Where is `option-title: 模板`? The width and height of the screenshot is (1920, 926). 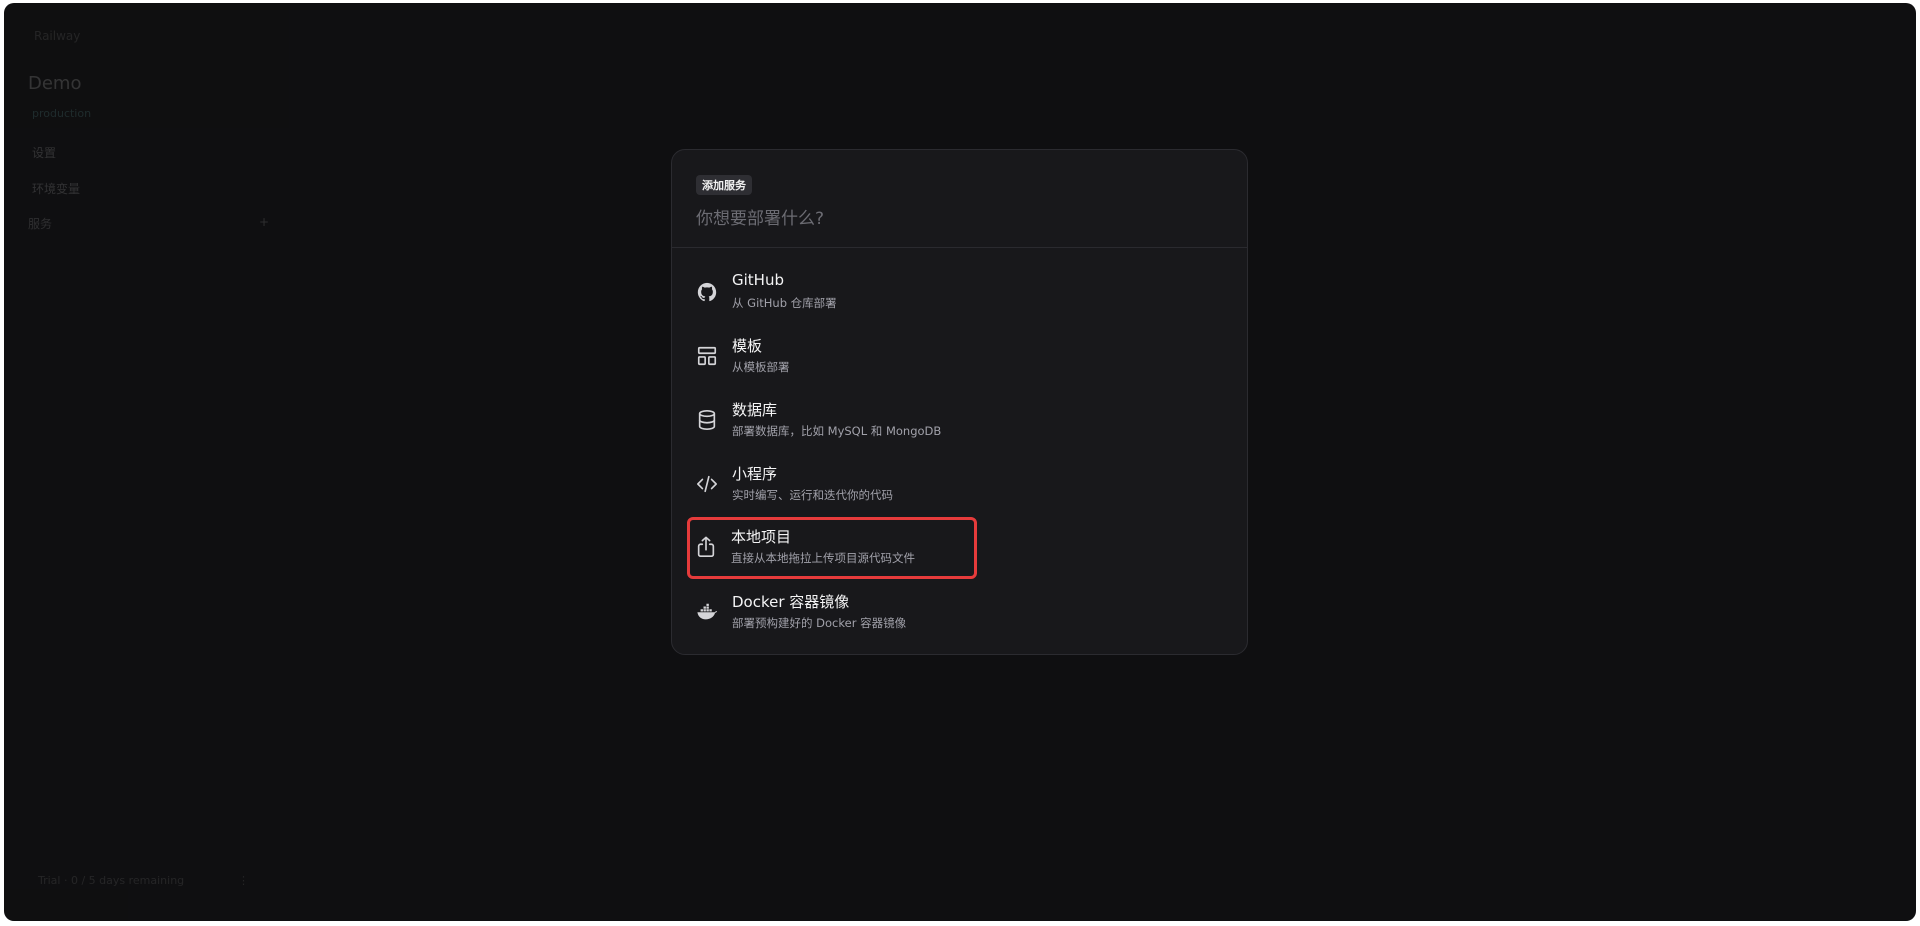
option-title: 模板 is located at coordinates (747, 346).